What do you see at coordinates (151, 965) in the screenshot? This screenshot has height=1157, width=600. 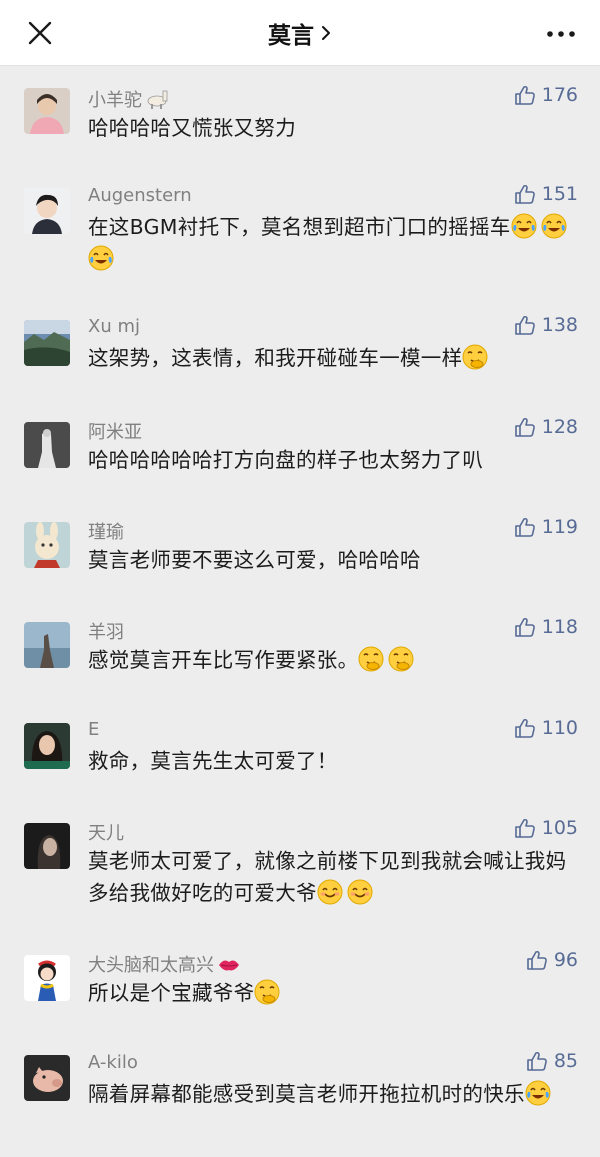 I see `commenter-name-text: 大头脑和太高兴` at bounding box center [151, 965].